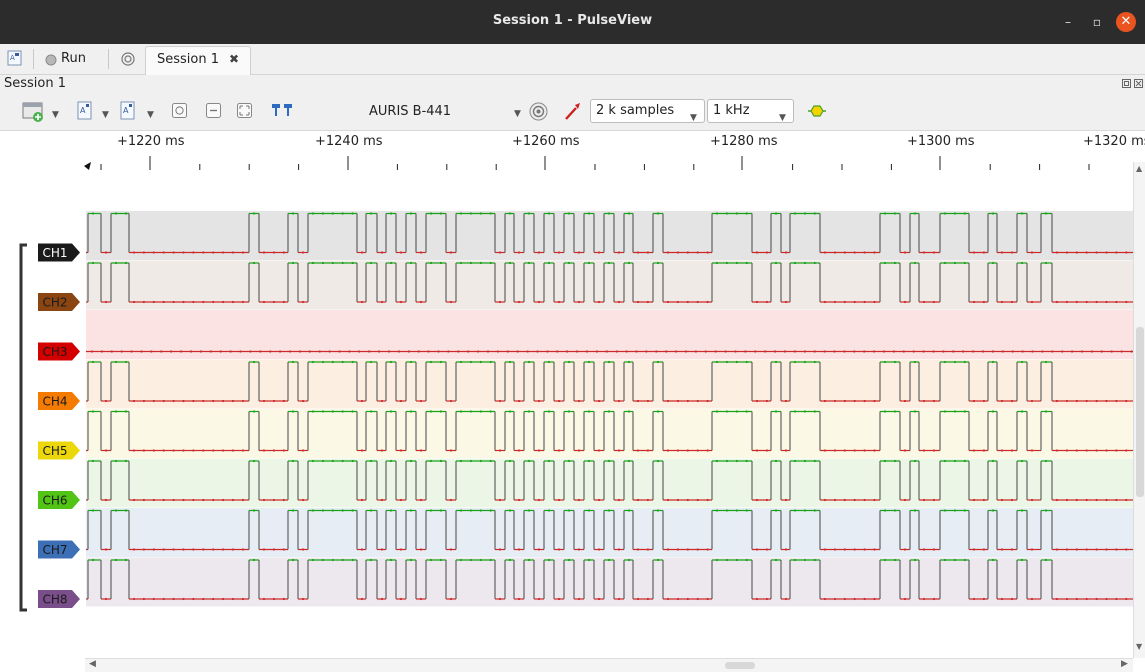 This screenshot has height=672, width=1145. I want to click on minimize-button: –, so click(1068, 22).